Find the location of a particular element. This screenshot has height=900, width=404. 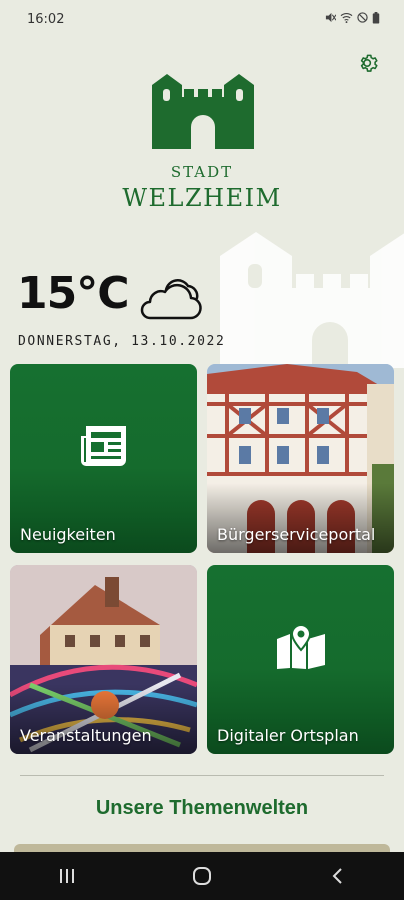

wifi-icon is located at coordinates (346, 17).